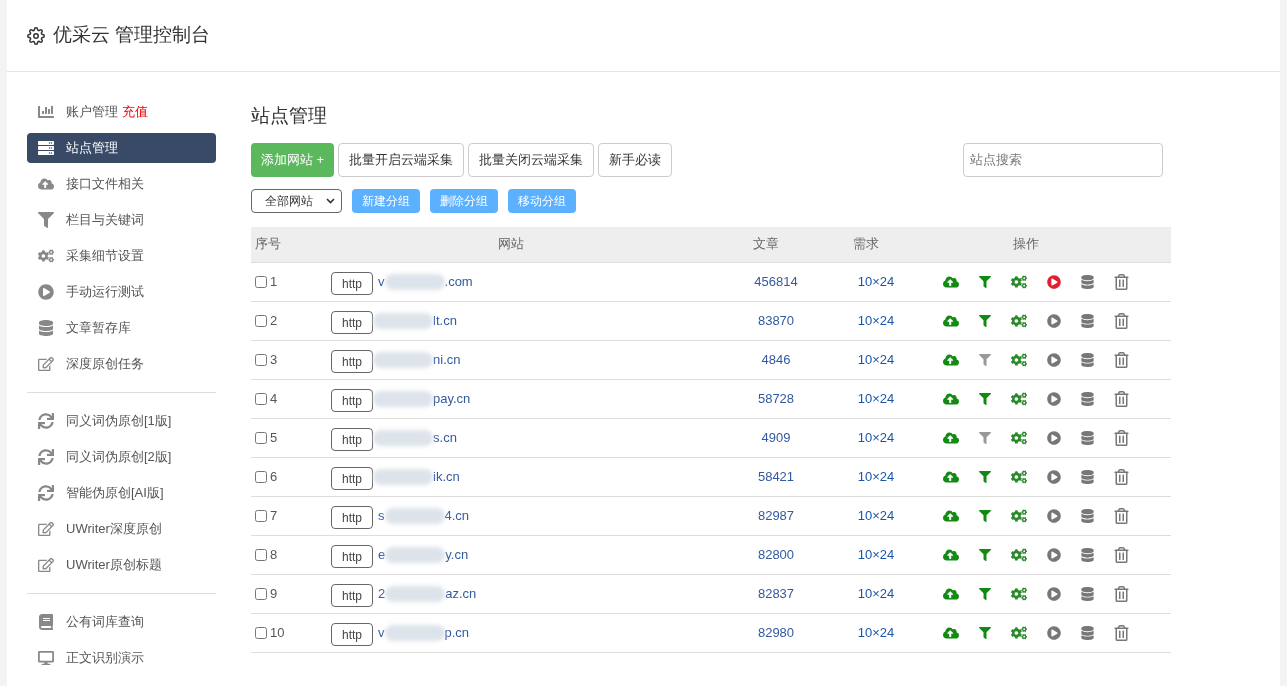  What do you see at coordinates (121, 184) in the screenshot?
I see `sidebar-item: 接口文件相关` at bounding box center [121, 184].